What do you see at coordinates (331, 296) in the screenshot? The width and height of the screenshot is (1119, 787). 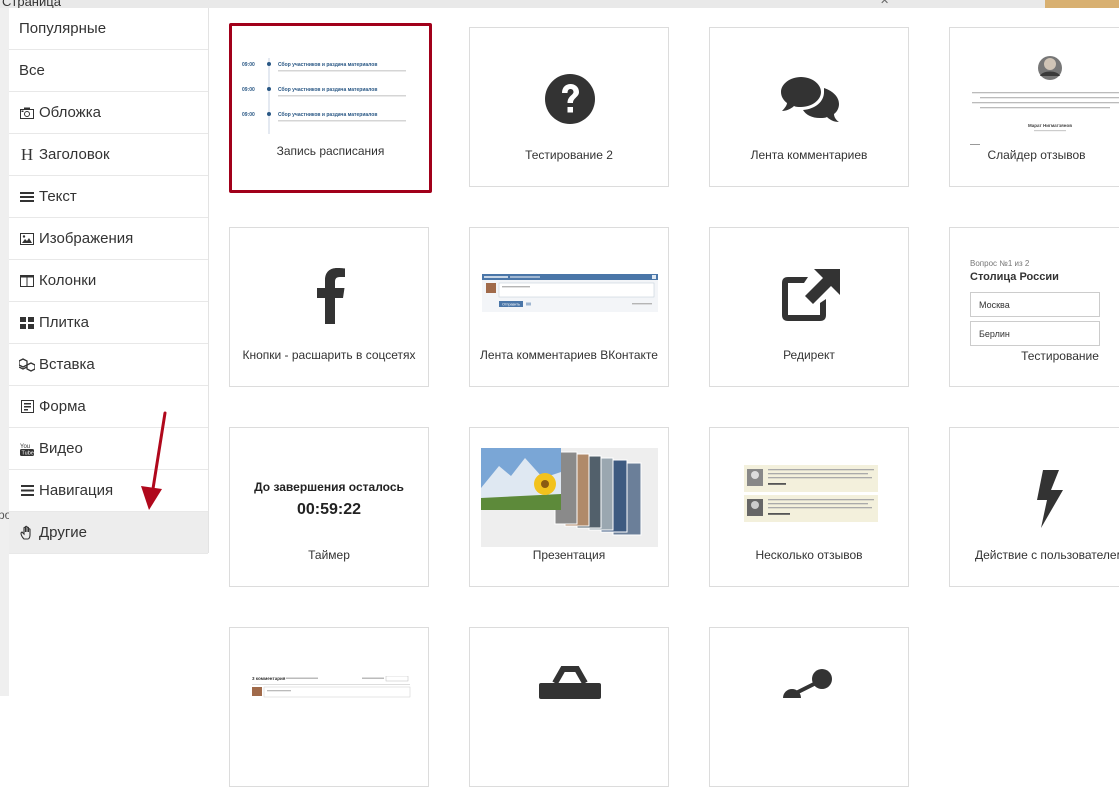 I see `facebook-icon` at bounding box center [331, 296].